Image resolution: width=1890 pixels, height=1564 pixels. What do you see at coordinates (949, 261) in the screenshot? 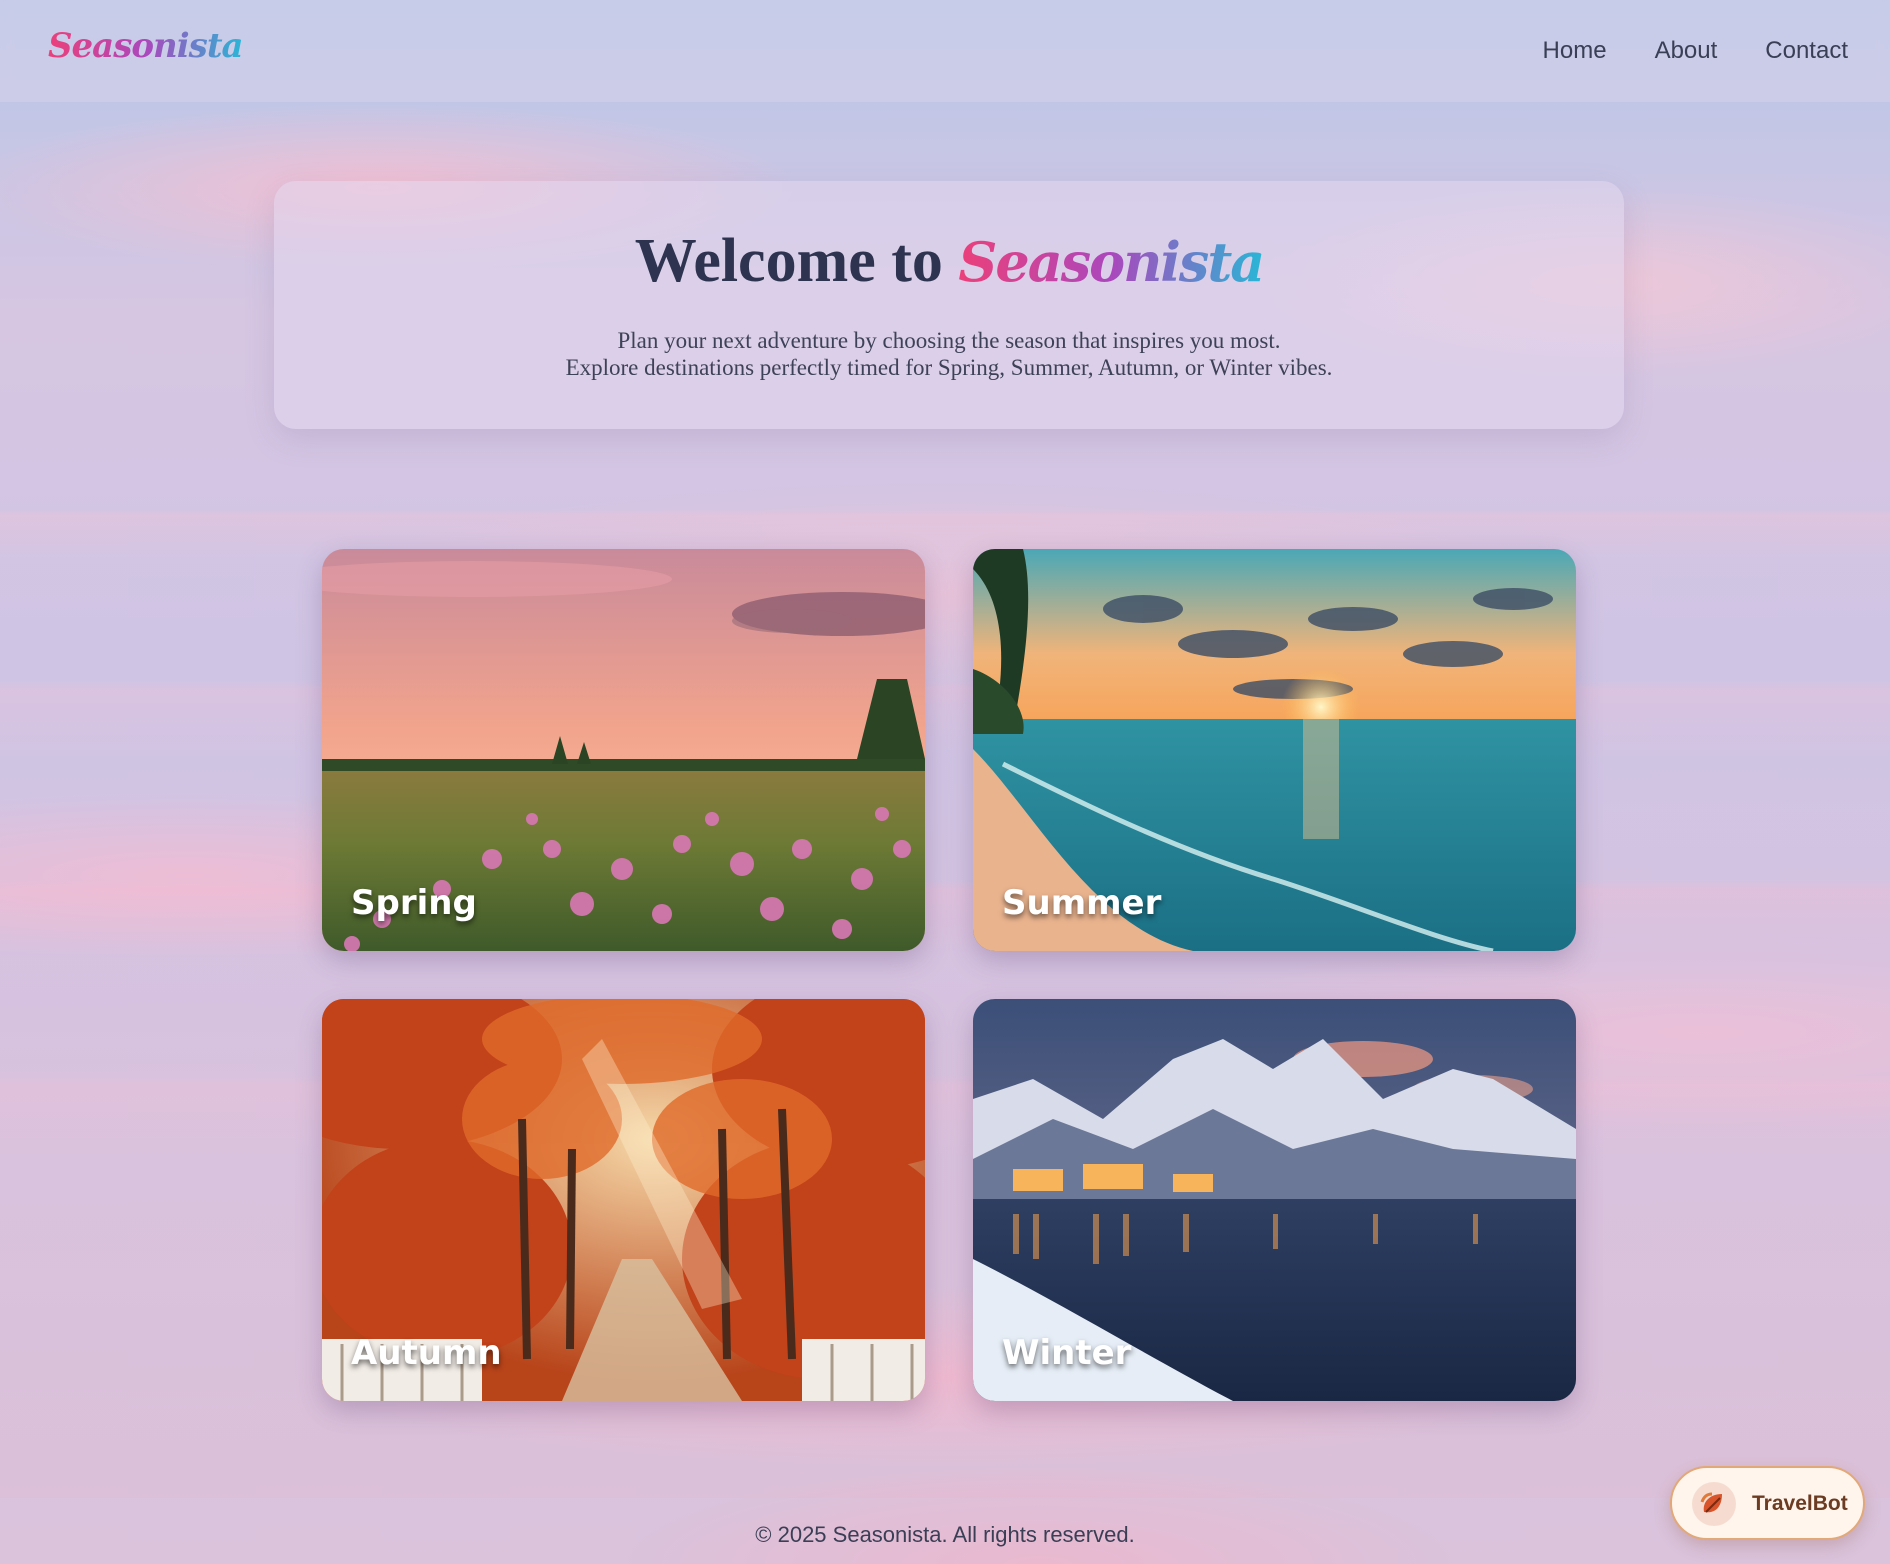
I see `hero-title: Welcome to Seasonista` at bounding box center [949, 261].